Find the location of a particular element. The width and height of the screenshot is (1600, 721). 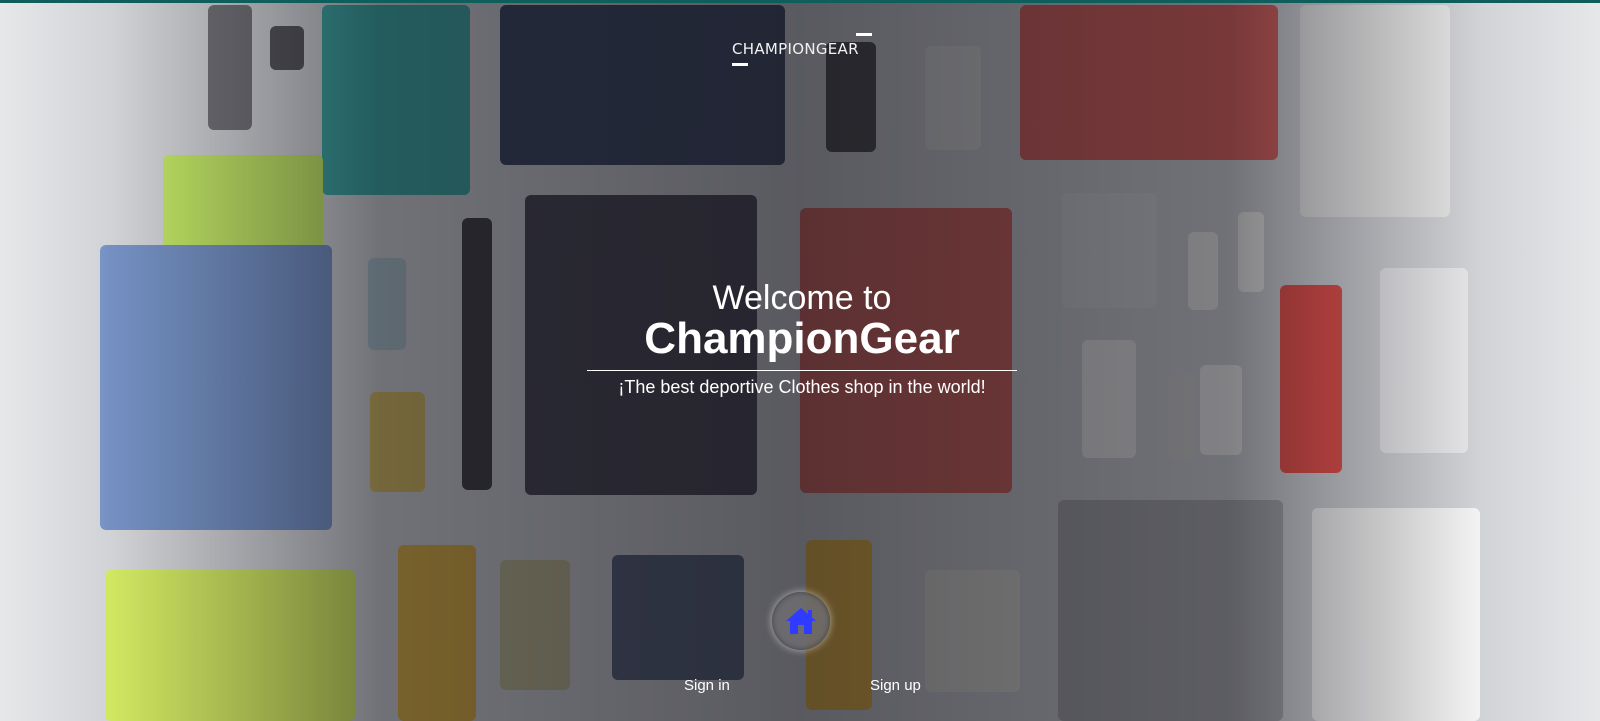

home-icon is located at coordinates (801, 621).